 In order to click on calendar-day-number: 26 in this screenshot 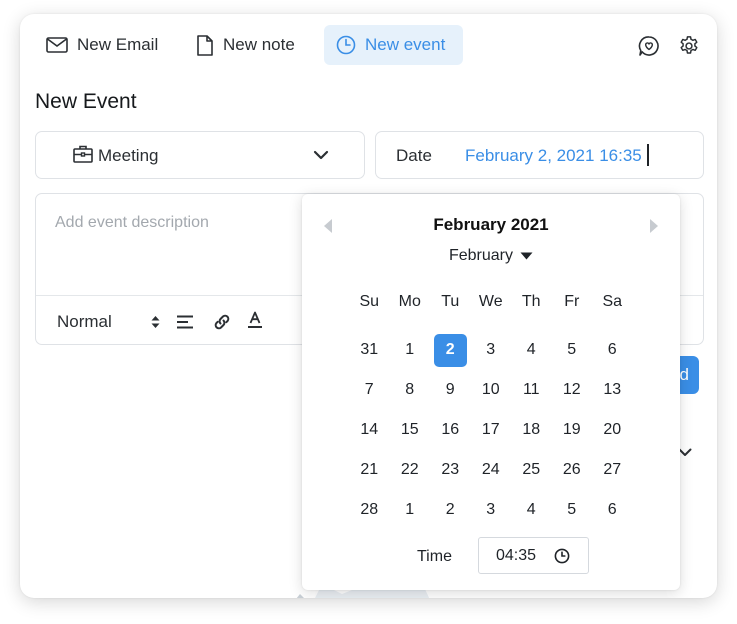, I will do `click(571, 469)`.